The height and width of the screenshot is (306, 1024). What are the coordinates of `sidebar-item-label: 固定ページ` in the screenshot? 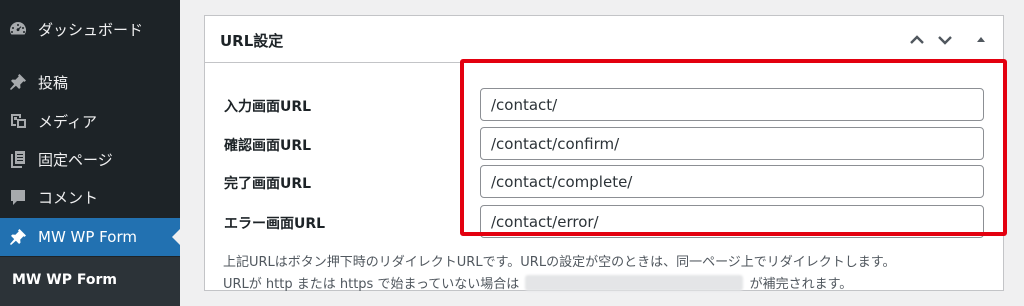 It's located at (75, 159).